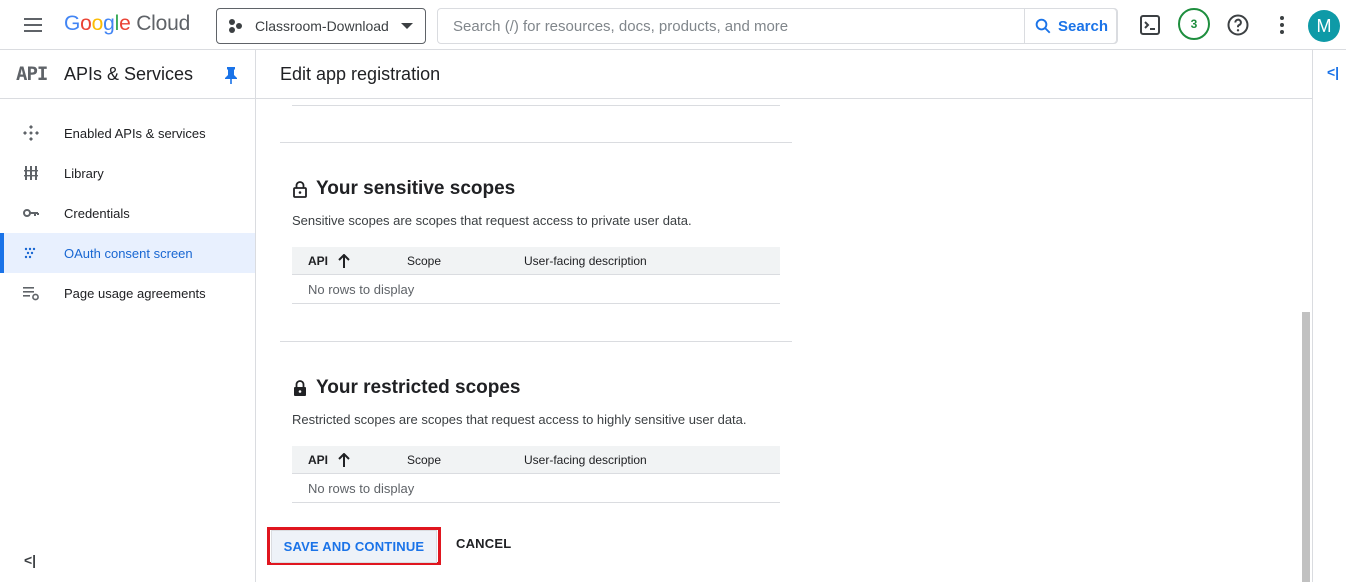 The image size is (1346, 582). I want to click on main-header: Edit app registration, so click(784, 74).